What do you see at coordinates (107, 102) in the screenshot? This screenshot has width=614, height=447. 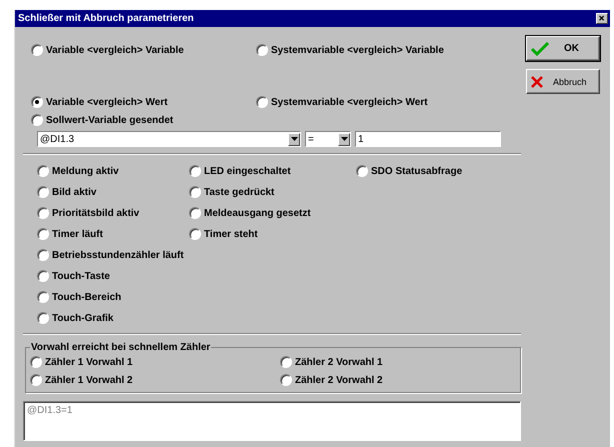 I see `radio-label: Variable <vergleich> Wert` at bounding box center [107, 102].